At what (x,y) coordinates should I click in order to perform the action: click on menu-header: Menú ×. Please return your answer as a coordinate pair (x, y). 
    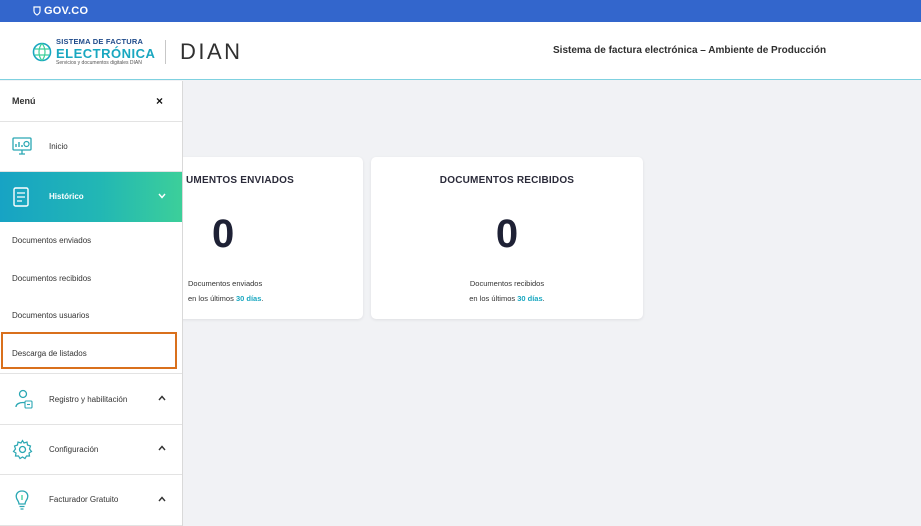
    Looking at the image, I should click on (91, 101).